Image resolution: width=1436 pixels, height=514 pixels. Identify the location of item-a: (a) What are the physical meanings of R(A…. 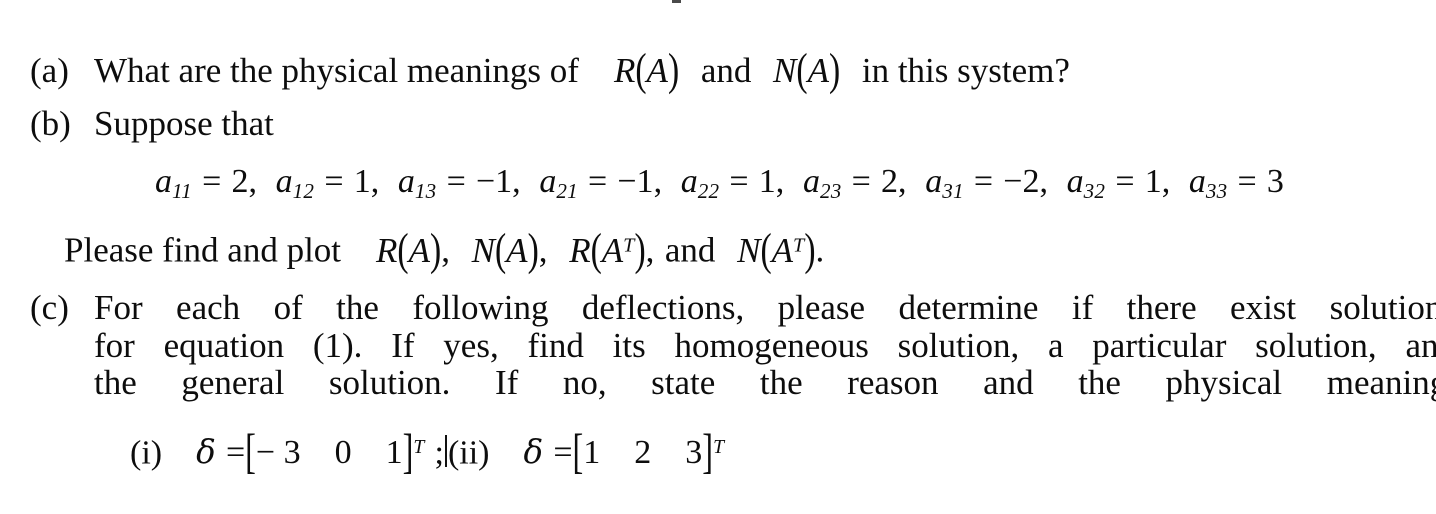
(718, 70).